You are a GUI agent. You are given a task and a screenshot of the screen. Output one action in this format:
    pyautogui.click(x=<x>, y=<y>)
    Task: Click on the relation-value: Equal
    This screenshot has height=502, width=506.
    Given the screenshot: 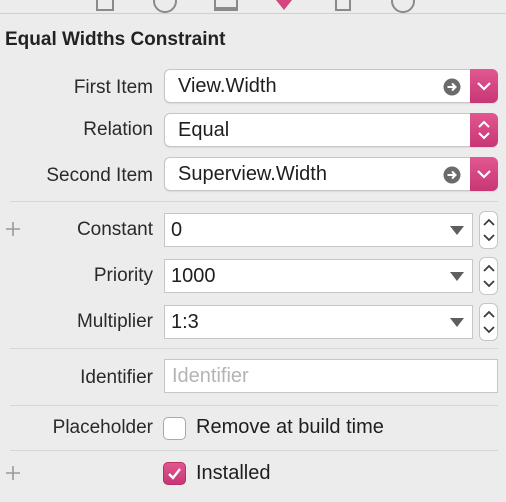 What is the action you would take?
    pyautogui.click(x=204, y=130)
    